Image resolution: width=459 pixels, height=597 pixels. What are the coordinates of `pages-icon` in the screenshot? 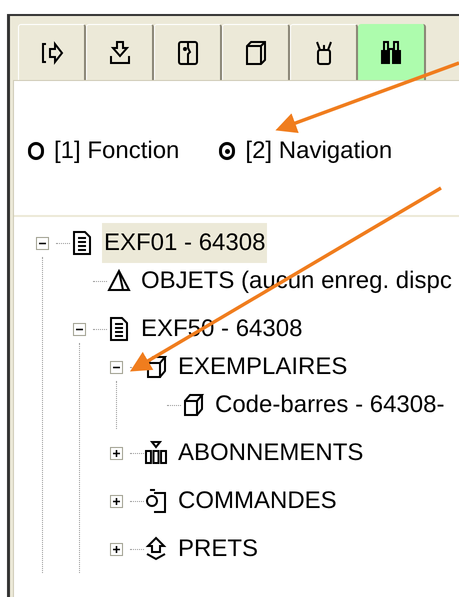 It's located at (256, 53).